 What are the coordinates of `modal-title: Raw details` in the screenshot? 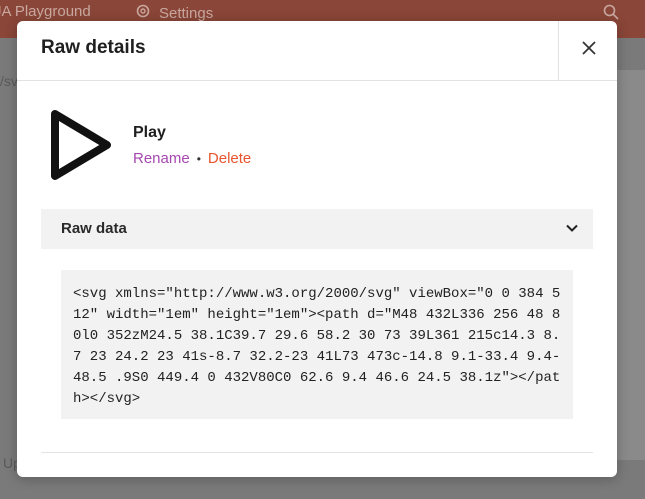 It's located at (93, 47).